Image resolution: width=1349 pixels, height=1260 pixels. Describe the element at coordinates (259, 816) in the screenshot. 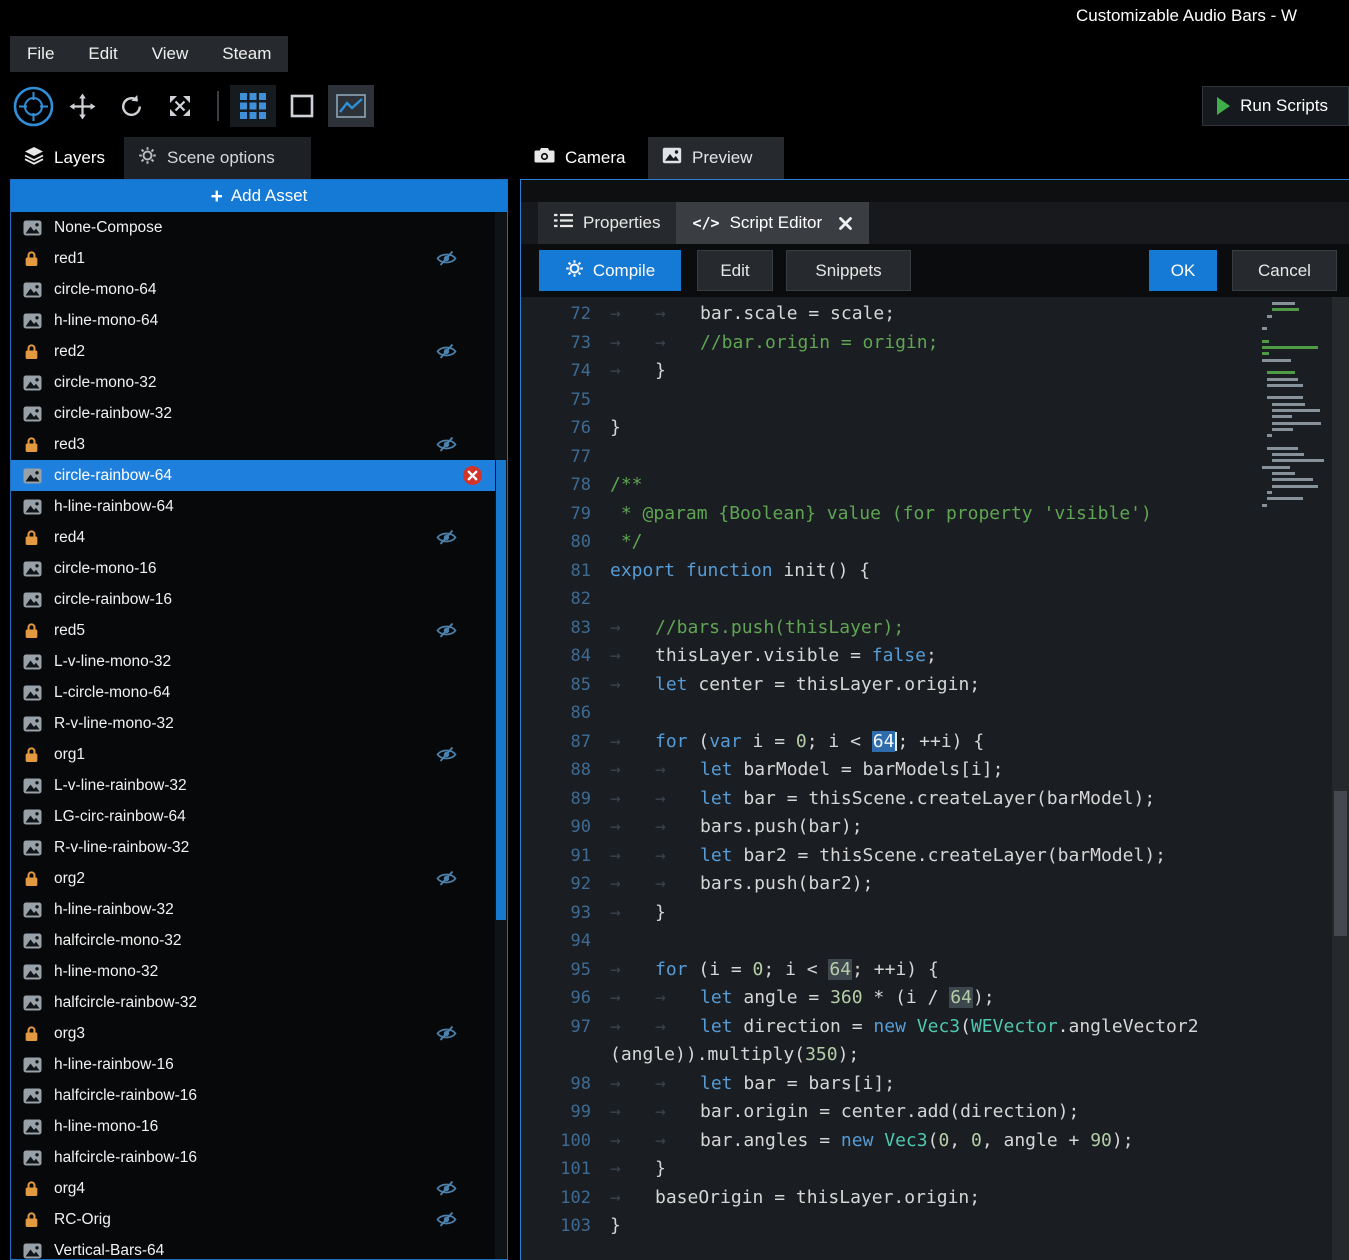

I see `layer-row: LG-circ-rainbow-64` at that location.